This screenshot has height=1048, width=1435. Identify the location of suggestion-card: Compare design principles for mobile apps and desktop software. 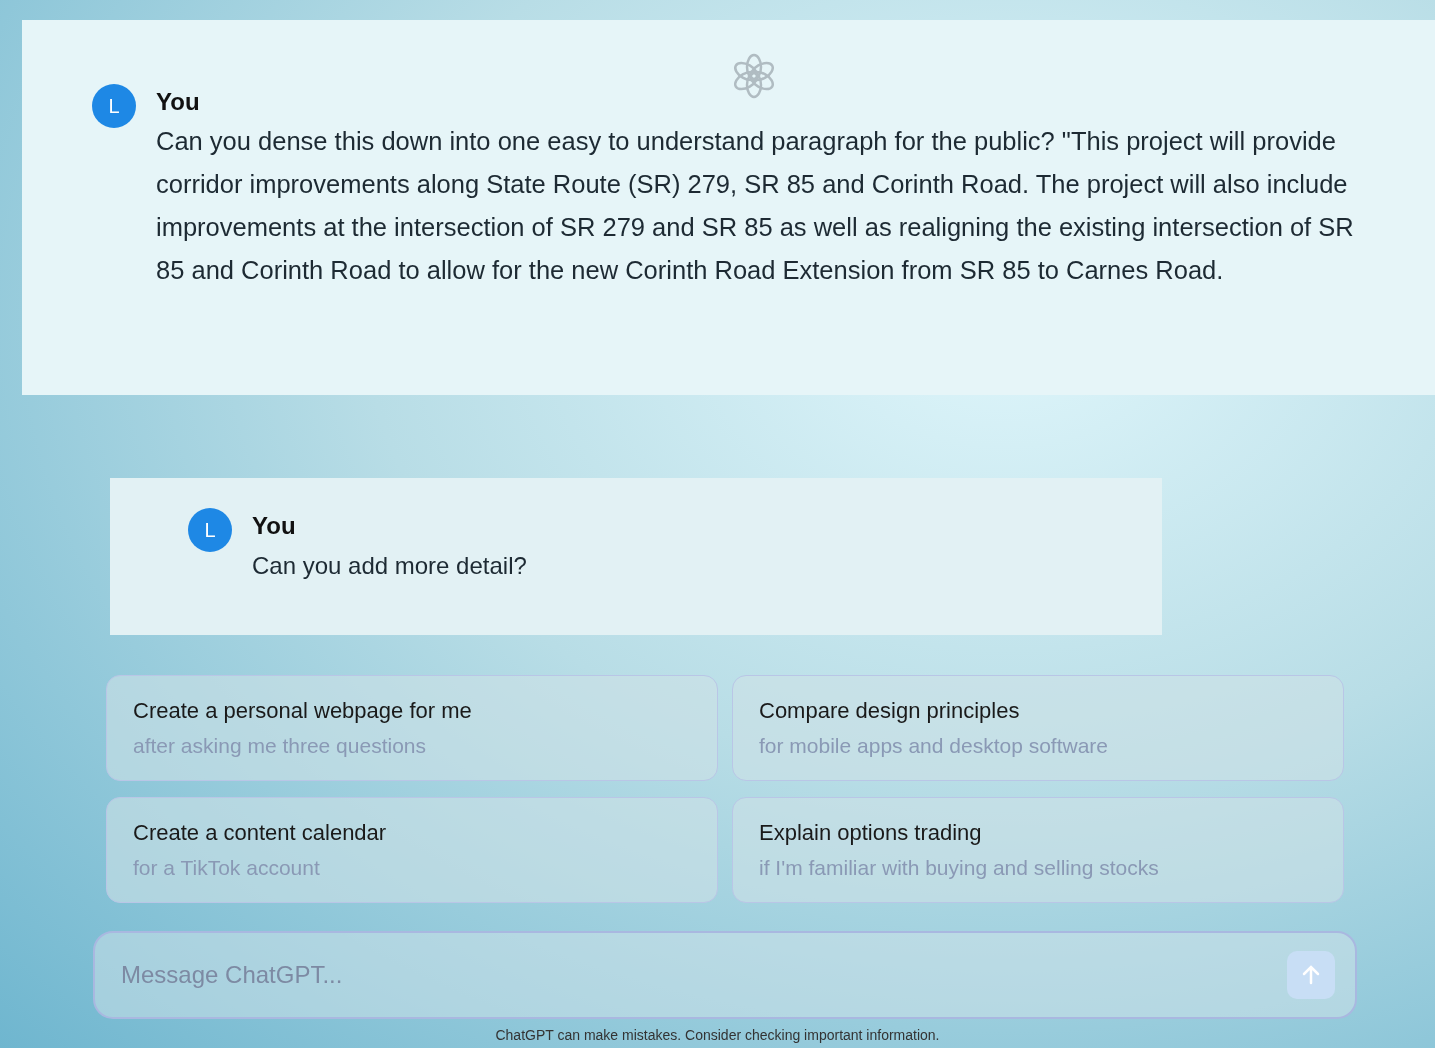
(1038, 728).